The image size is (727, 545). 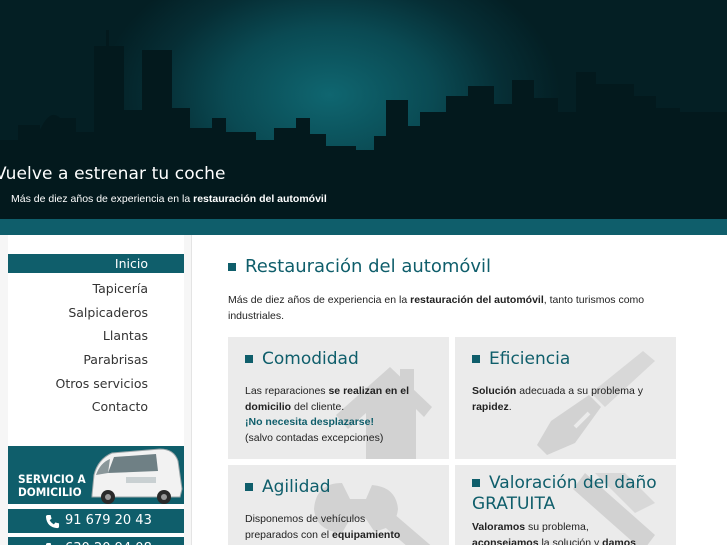 I want to click on title-bullet-icon, so click(x=232, y=267).